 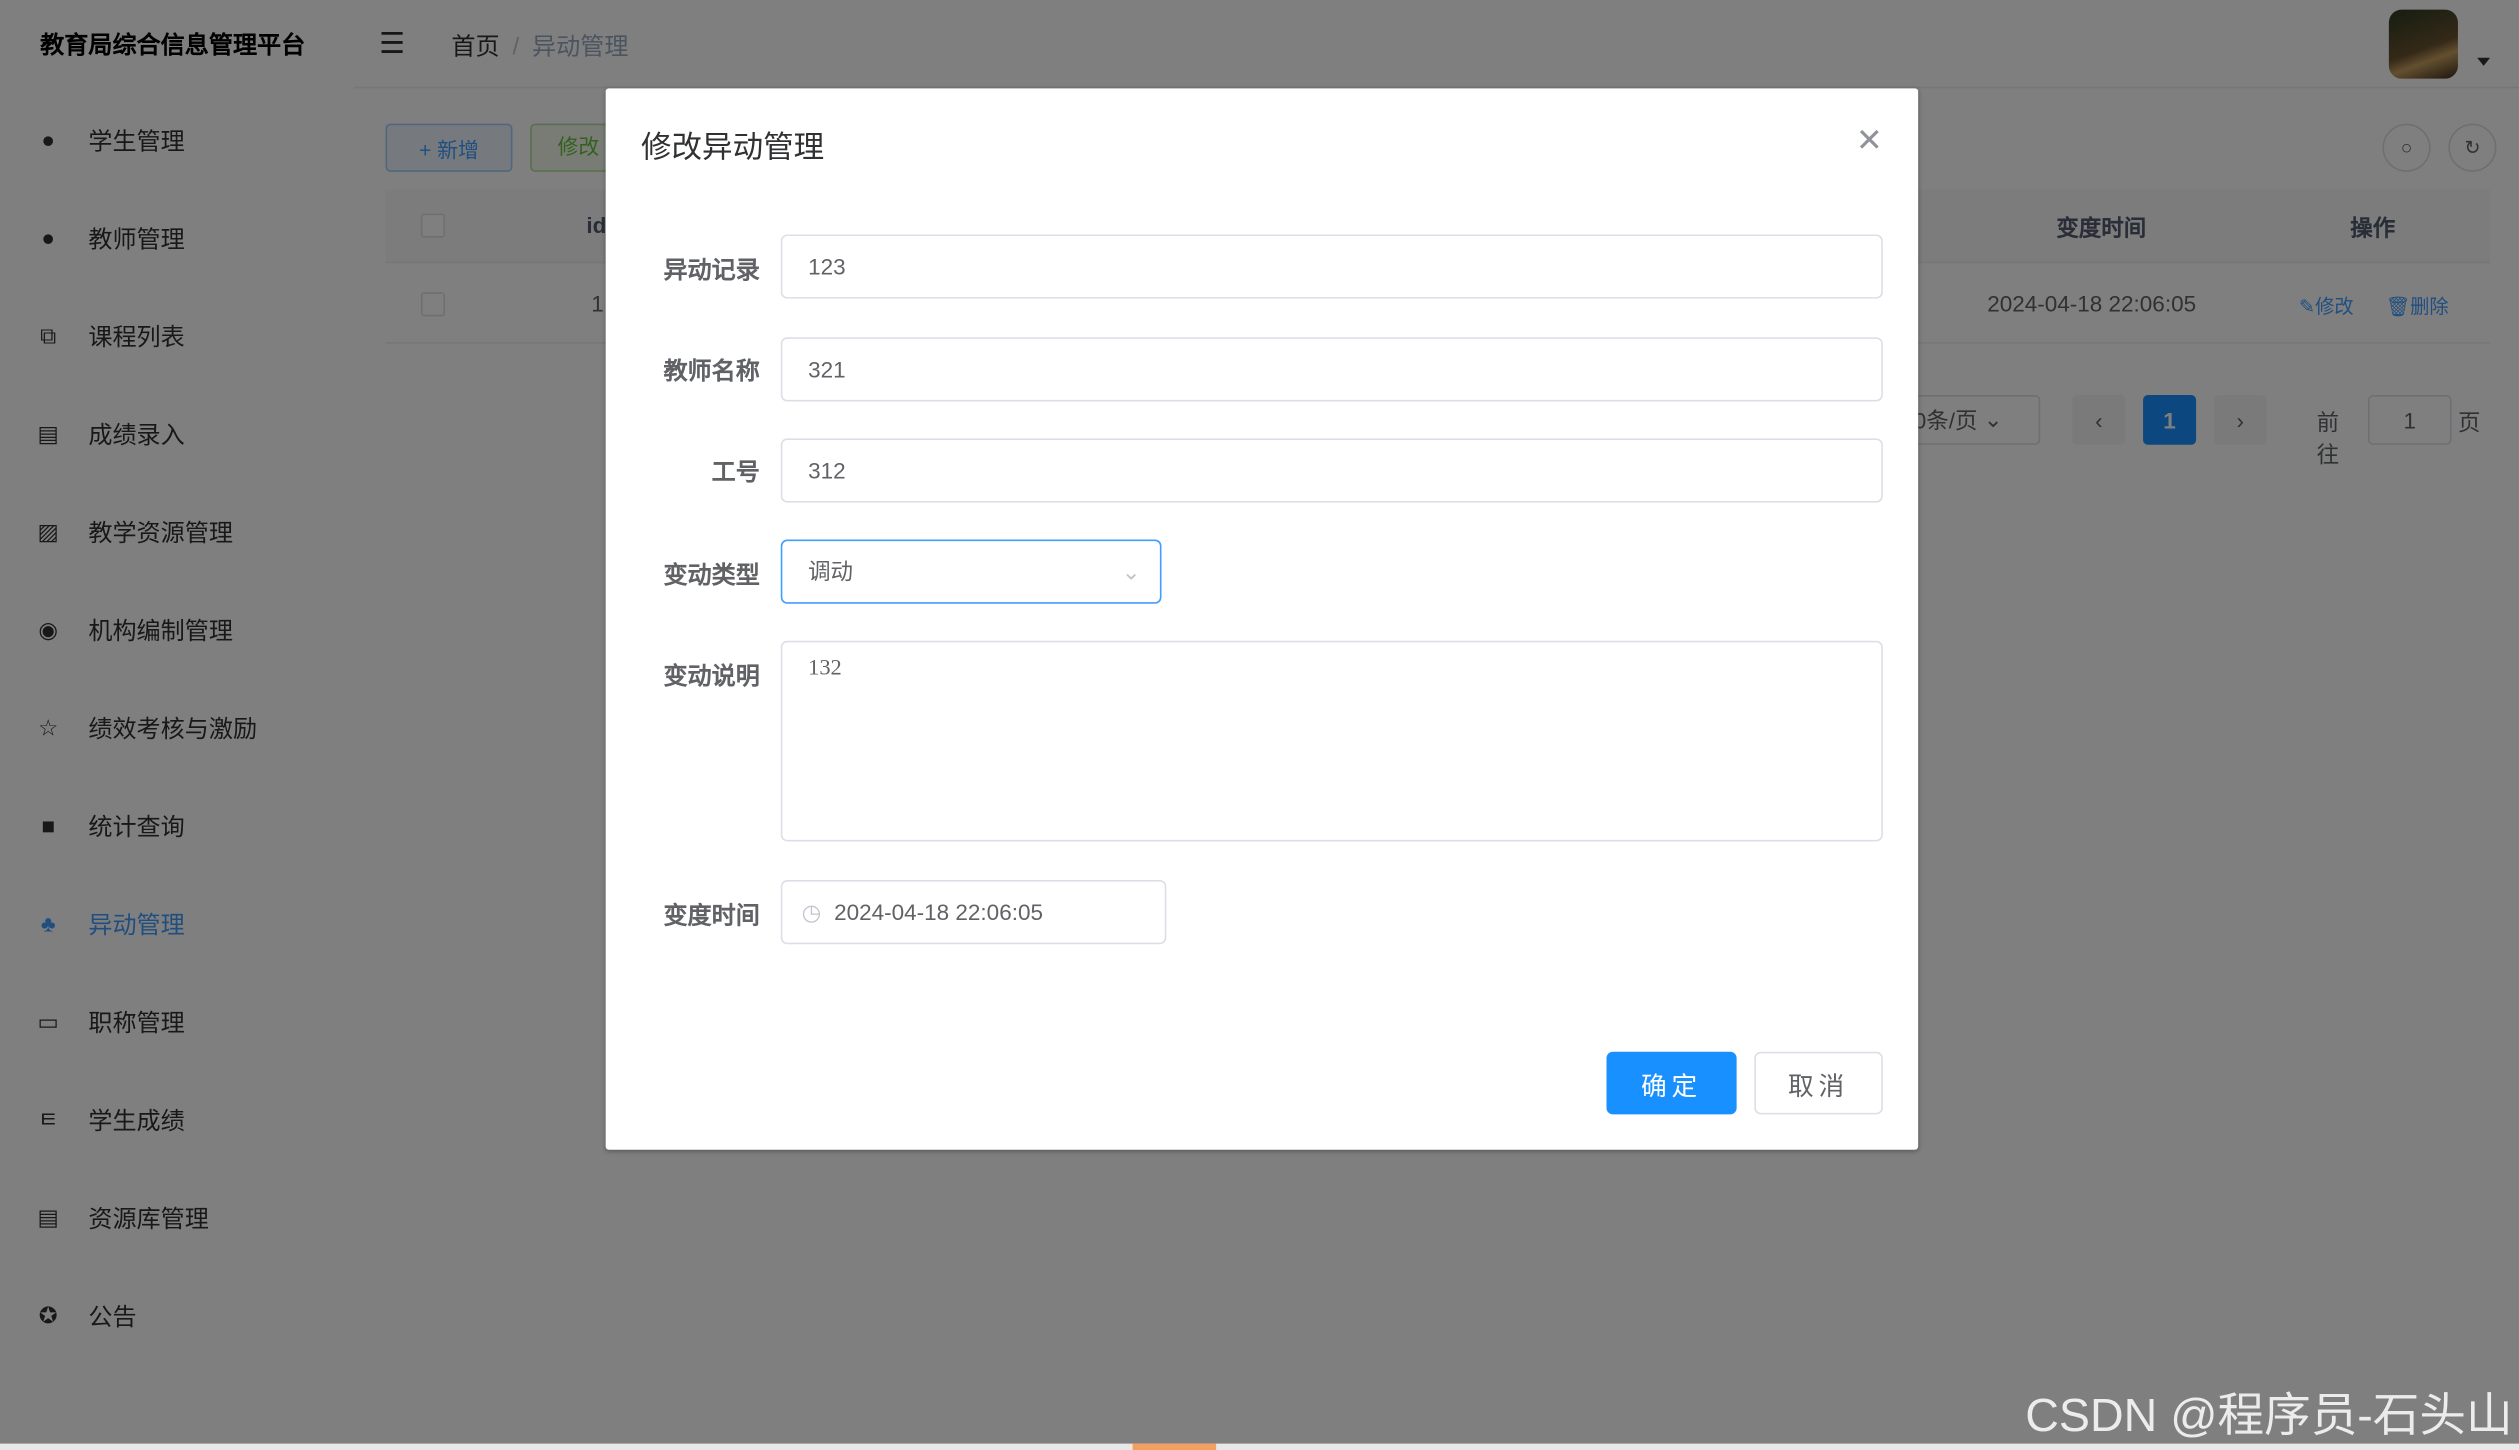 What do you see at coordinates (711, 270) in the screenshot?
I see `record-label: 异动记录` at bounding box center [711, 270].